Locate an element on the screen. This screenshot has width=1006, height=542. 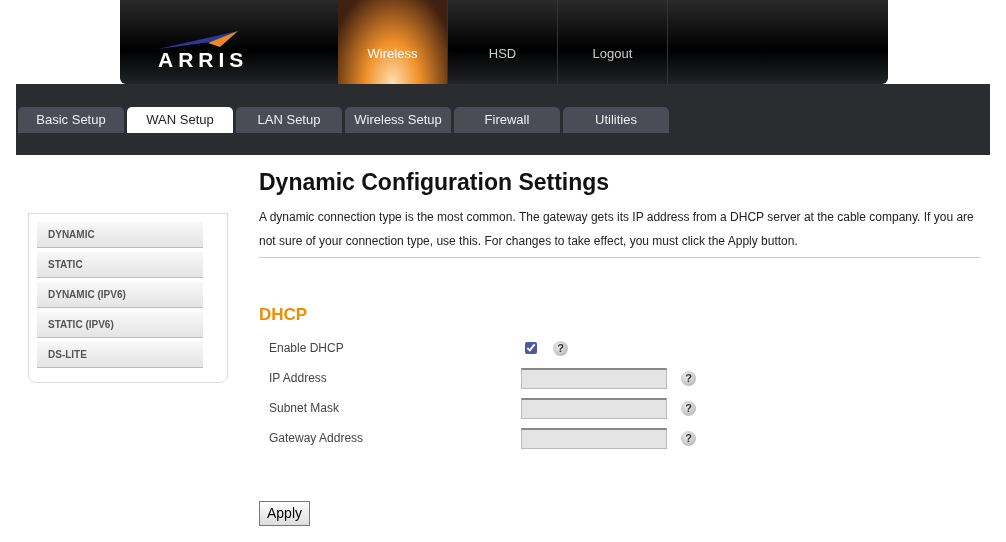
tab: LAN Setup is located at coordinates (289, 120).